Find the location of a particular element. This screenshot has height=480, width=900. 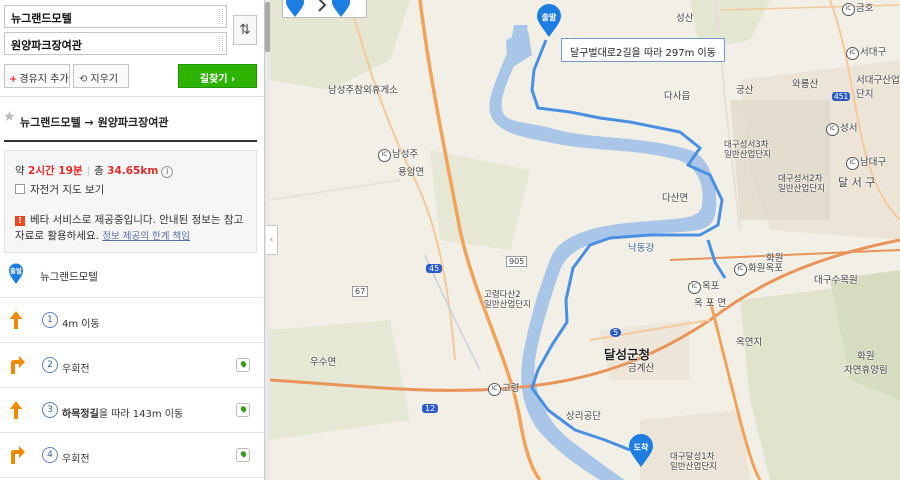

bike-map-toggle: 자전거 지도 보기 is located at coordinates (59, 189).